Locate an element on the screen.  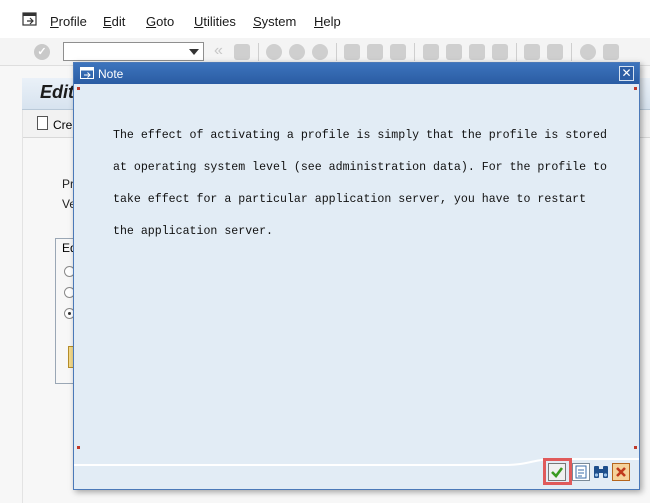
binoculars-icon is located at coordinates (601, 472).